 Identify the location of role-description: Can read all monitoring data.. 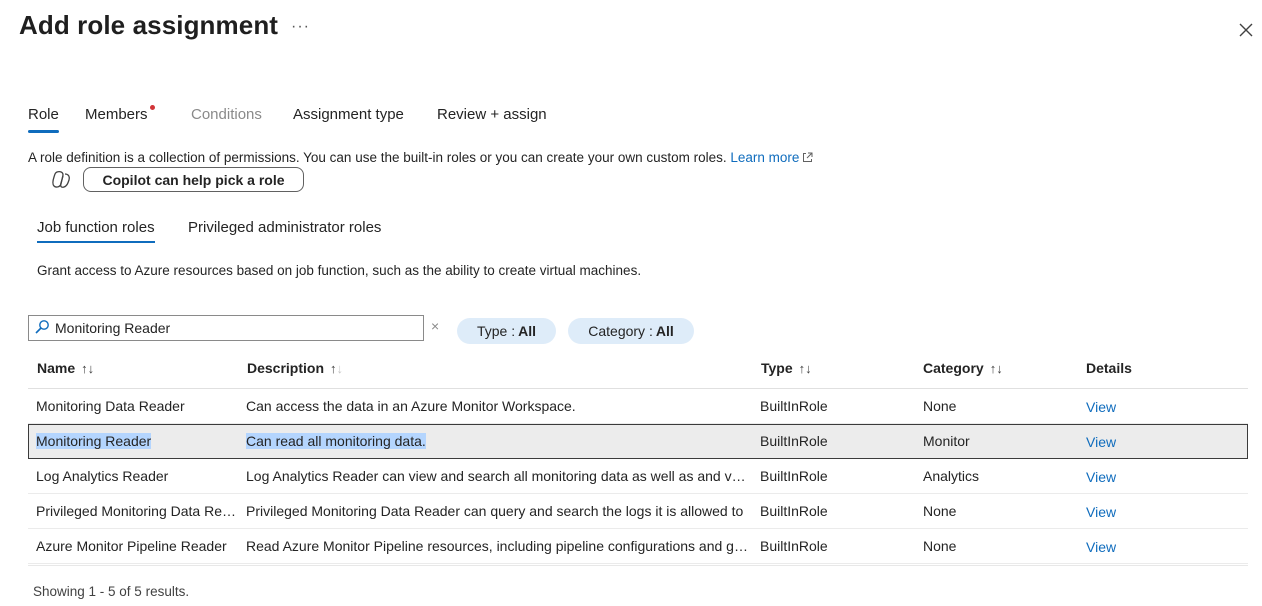
(498, 441).